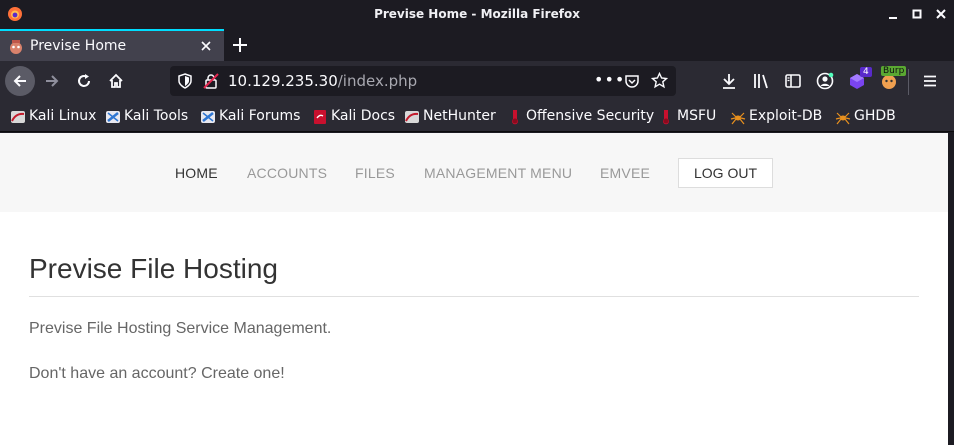  I want to click on window-edge, so click(951, 289).